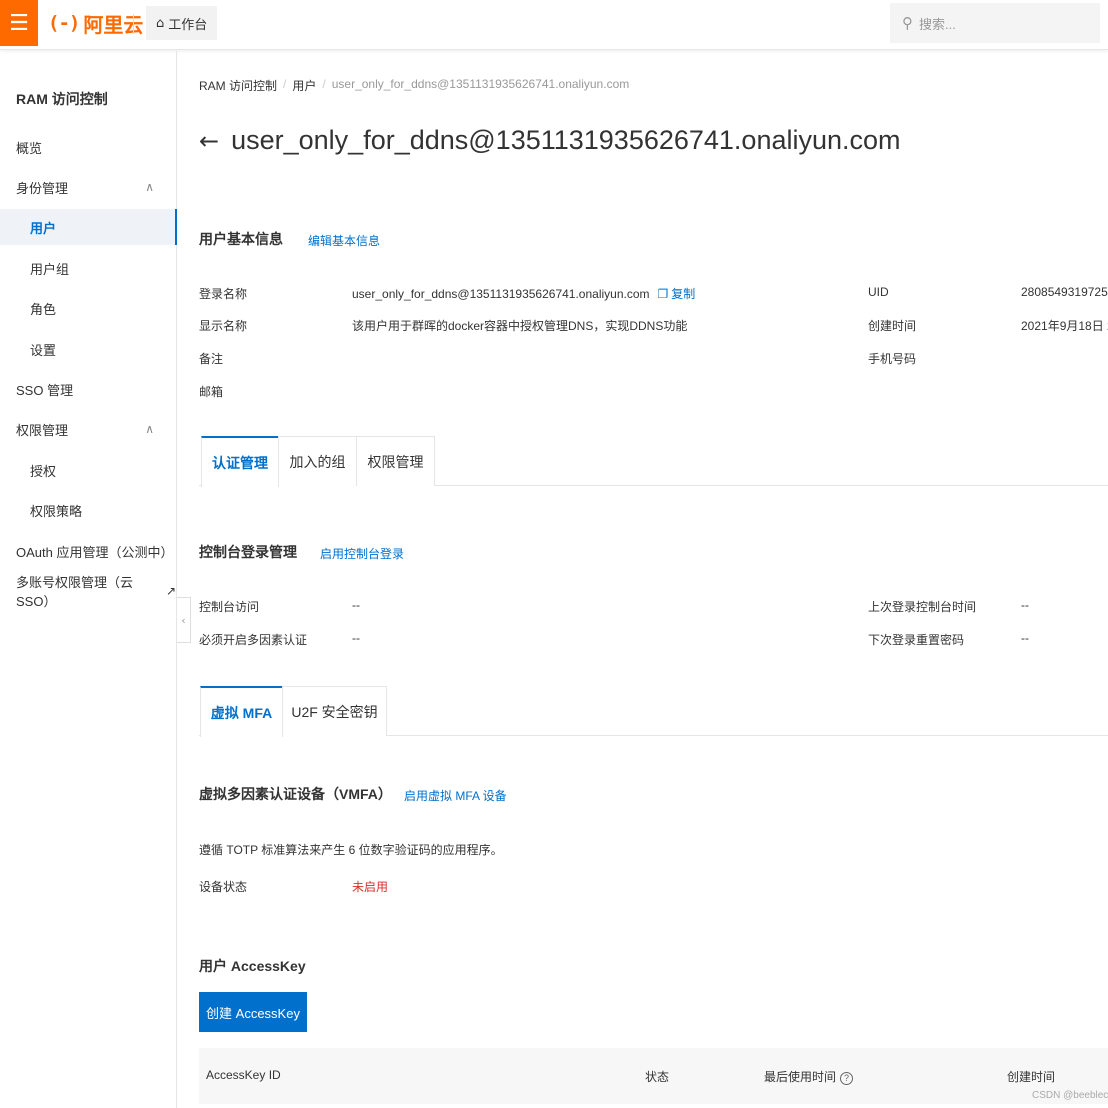 Image resolution: width=1108 pixels, height=1108 pixels. Describe the element at coordinates (88, 227) in the screenshot. I see `sidebar-item-users: 用户` at that location.